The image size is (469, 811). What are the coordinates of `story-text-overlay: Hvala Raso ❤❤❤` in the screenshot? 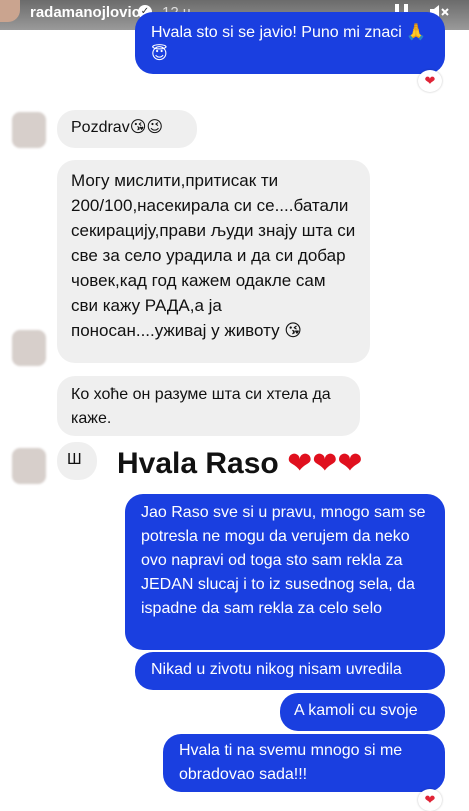 It's located at (240, 463).